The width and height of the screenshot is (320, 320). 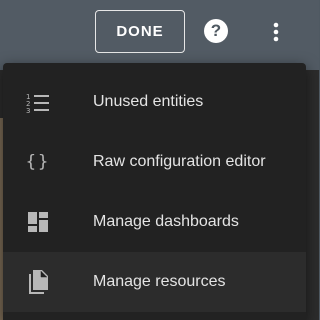 I want to click on help-circle-icon: ?, so click(x=216, y=31).